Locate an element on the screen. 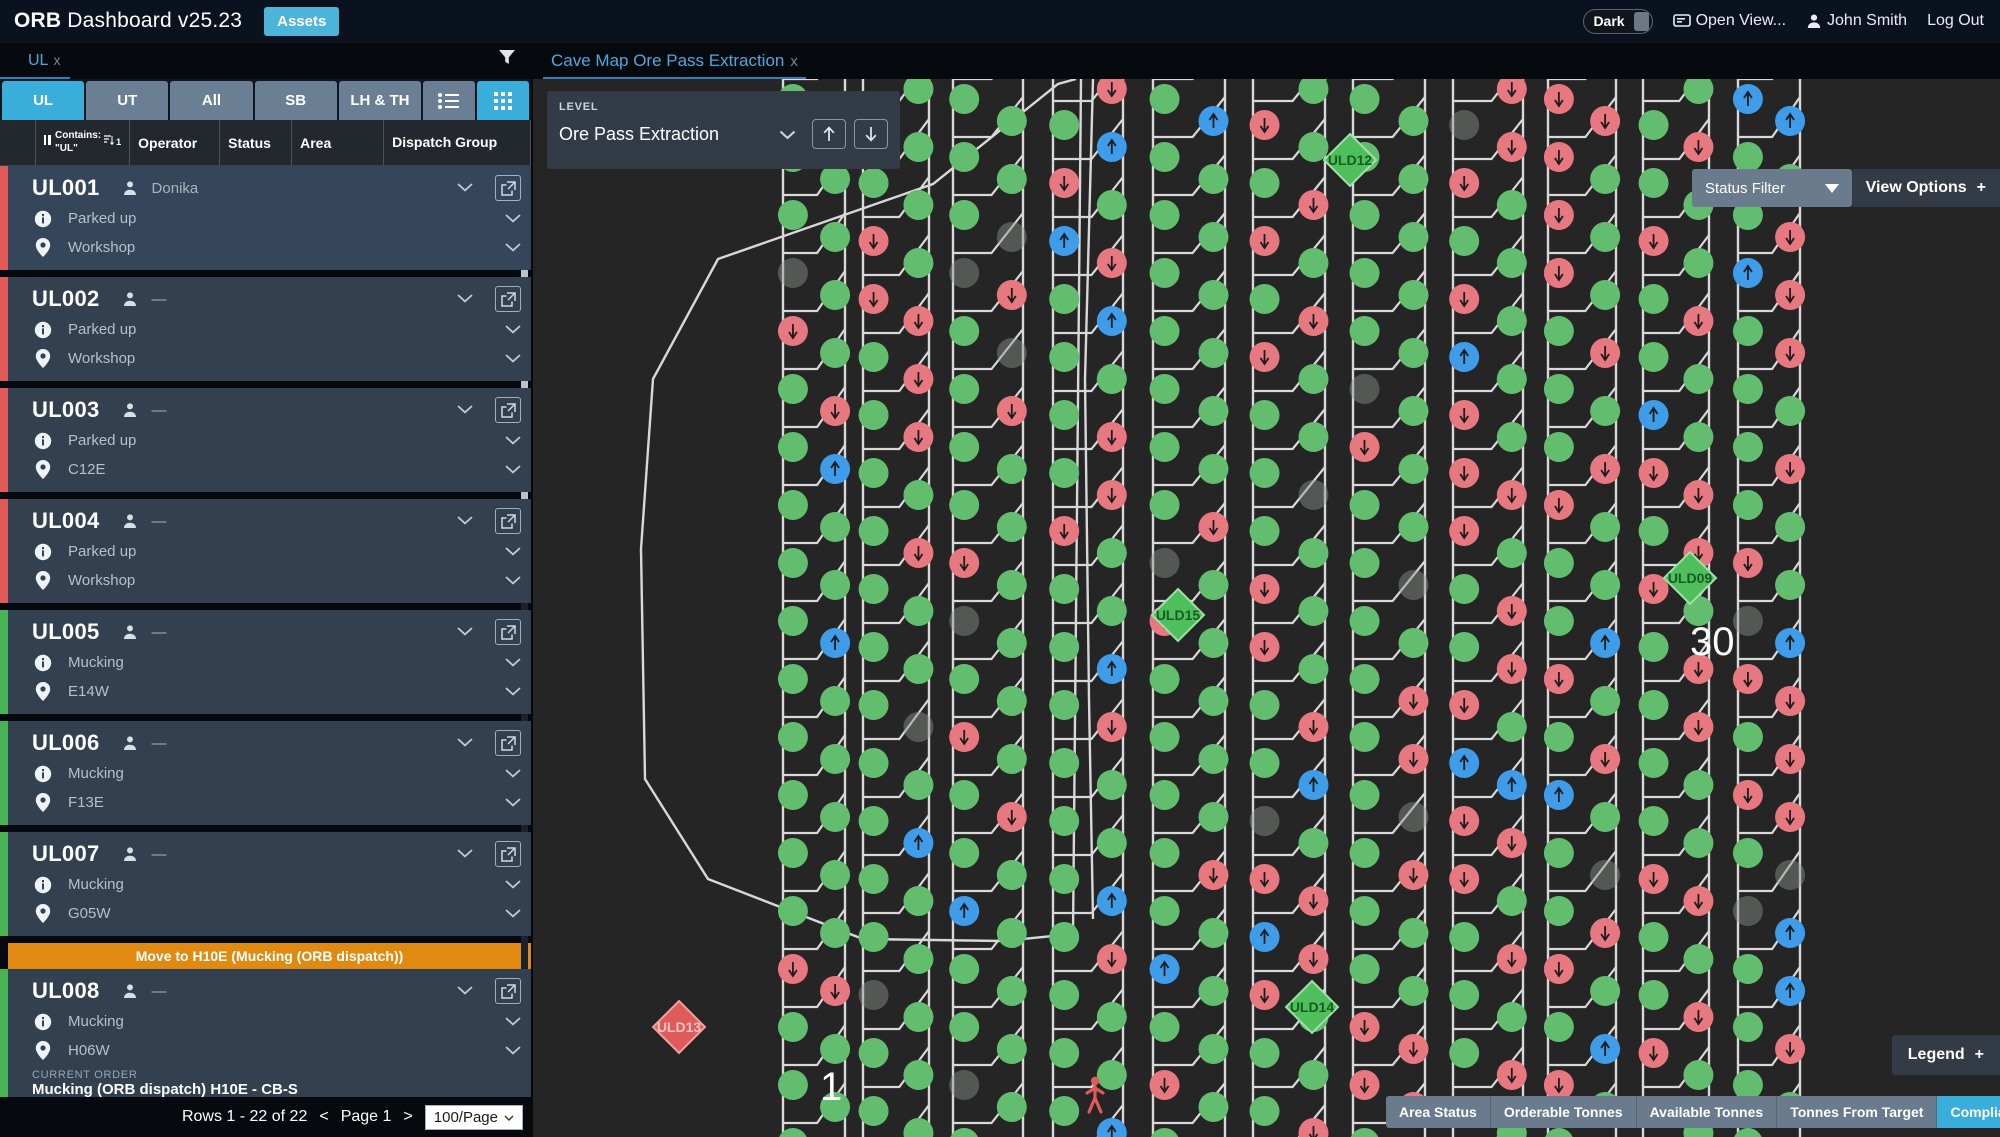  area-chevron-icon is located at coordinates (513, 803).